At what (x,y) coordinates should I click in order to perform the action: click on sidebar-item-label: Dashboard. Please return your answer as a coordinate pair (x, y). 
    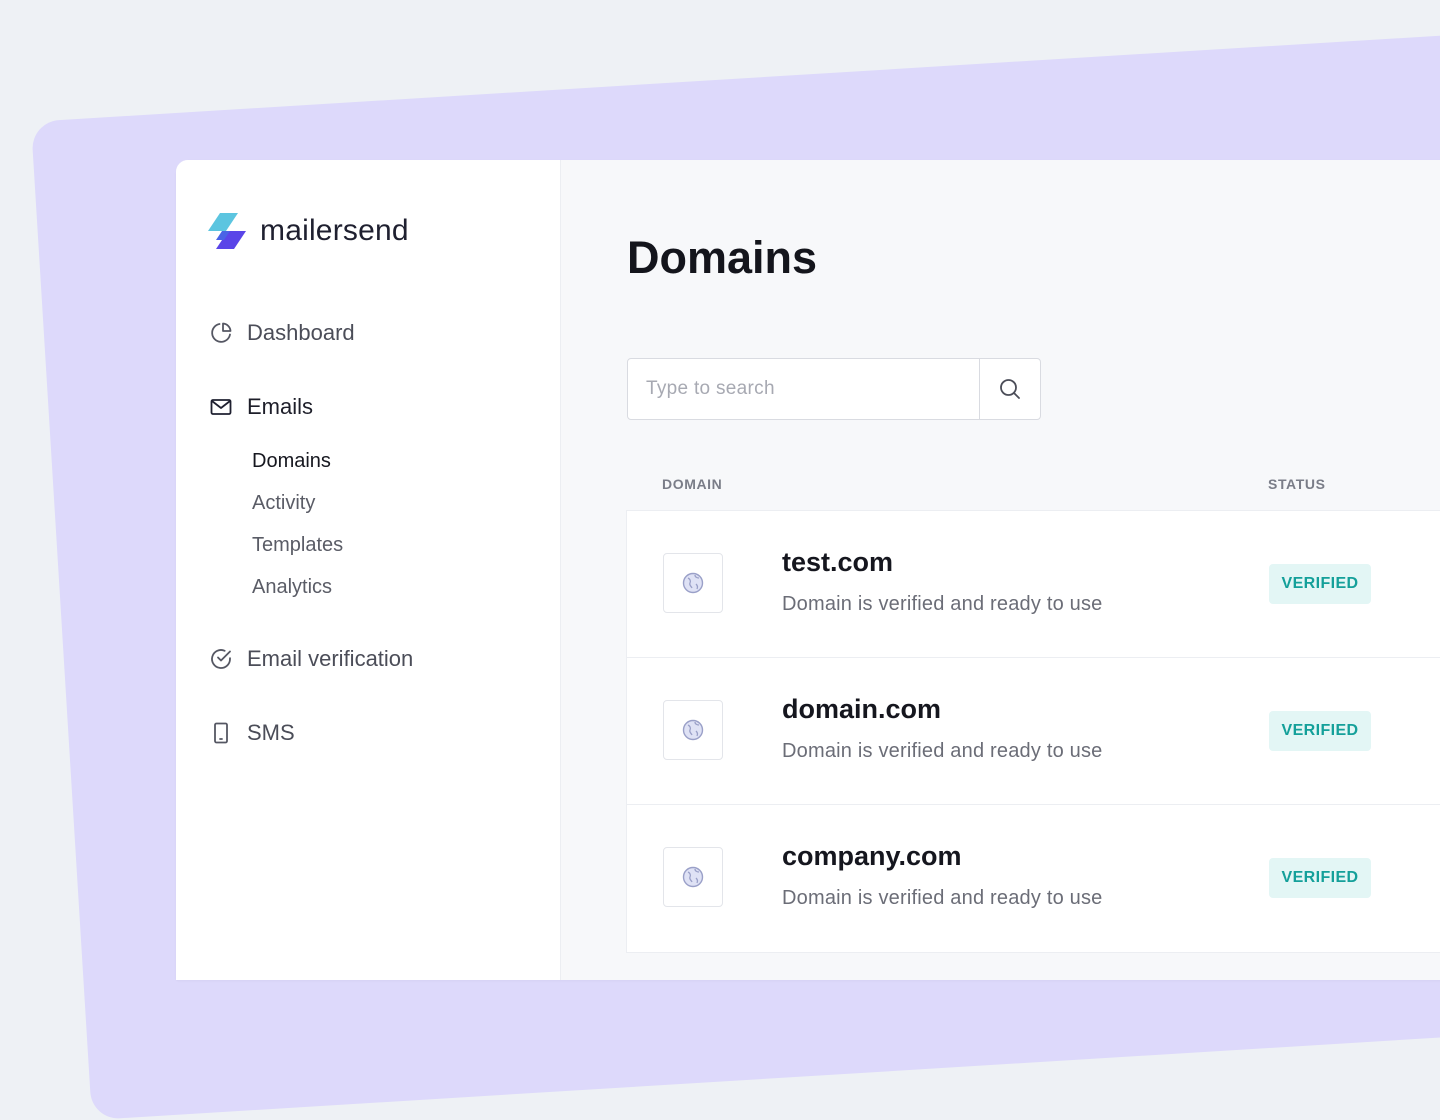
    Looking at the image, I should click on (301, 332).